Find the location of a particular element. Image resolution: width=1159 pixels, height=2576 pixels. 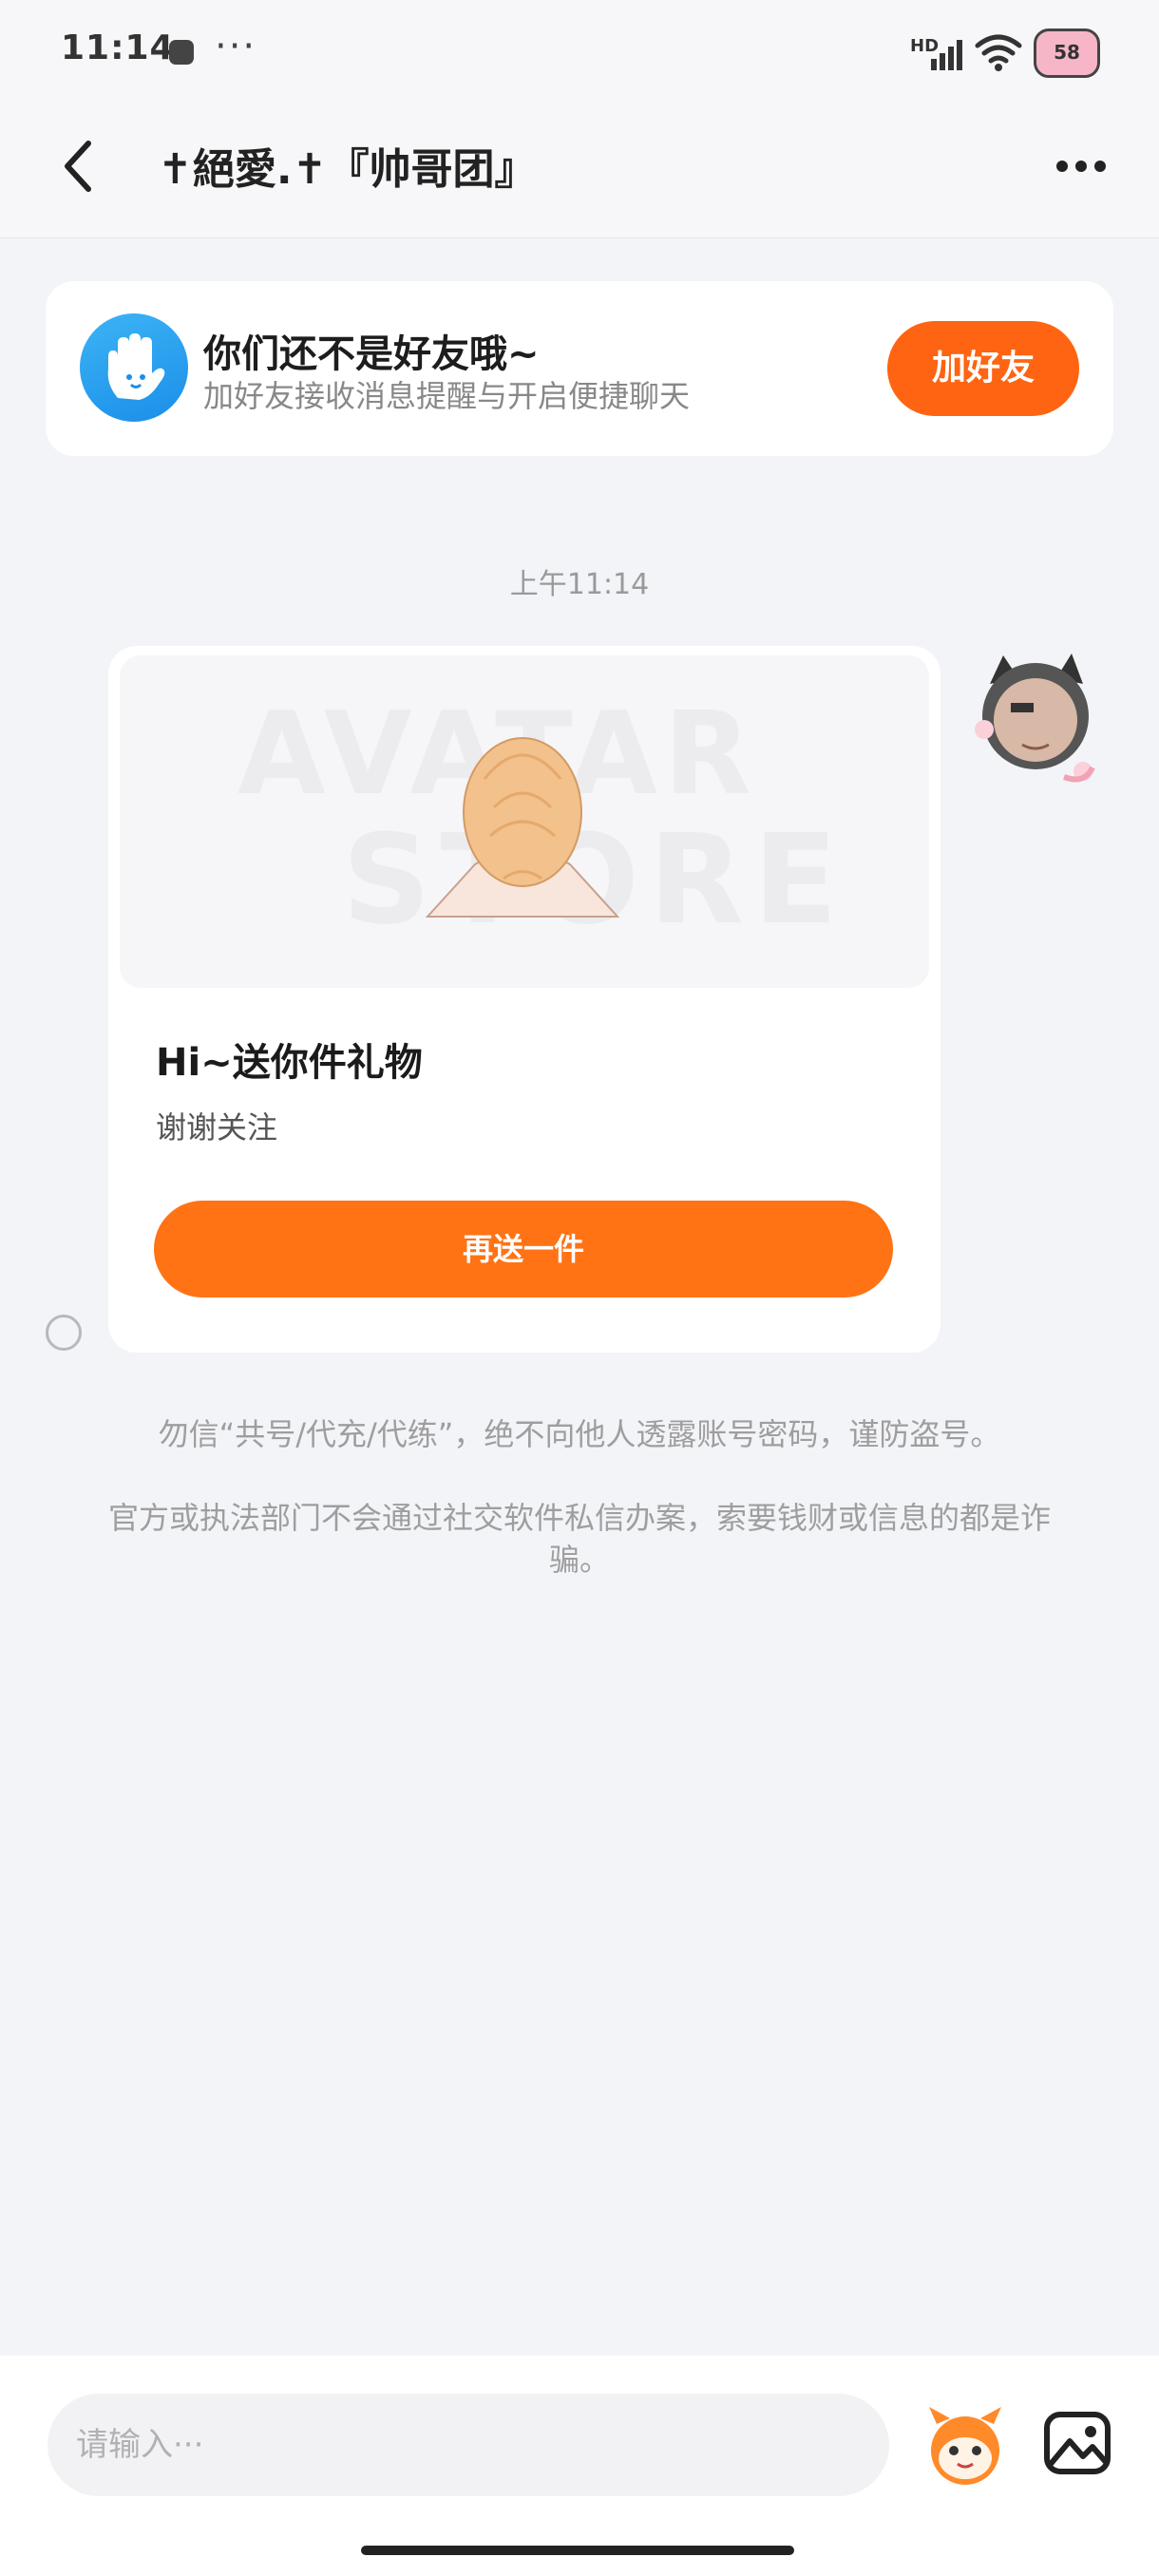

gift-title: Hi~送你件礼物 is located at coordinates (289, 1063).